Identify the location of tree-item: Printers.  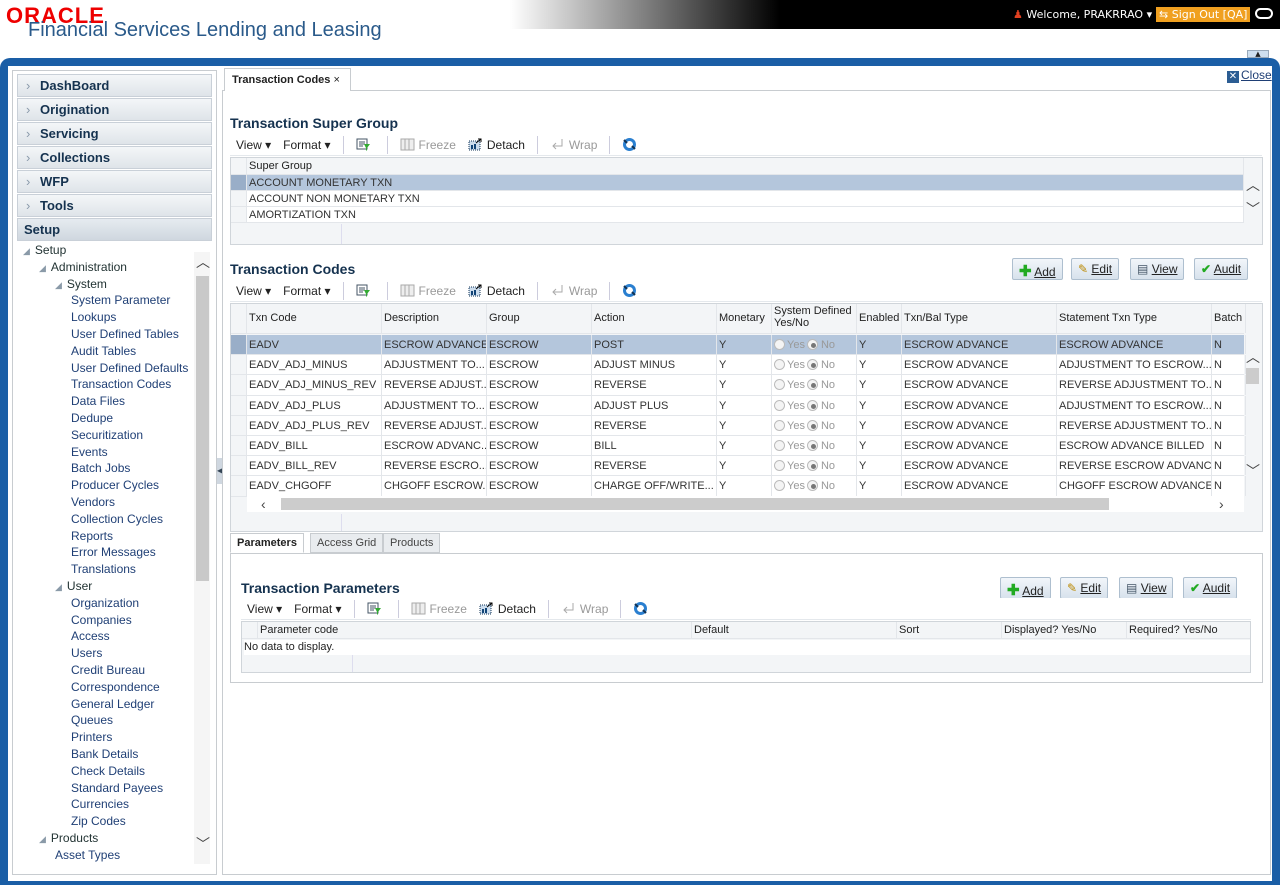
(91, 738).